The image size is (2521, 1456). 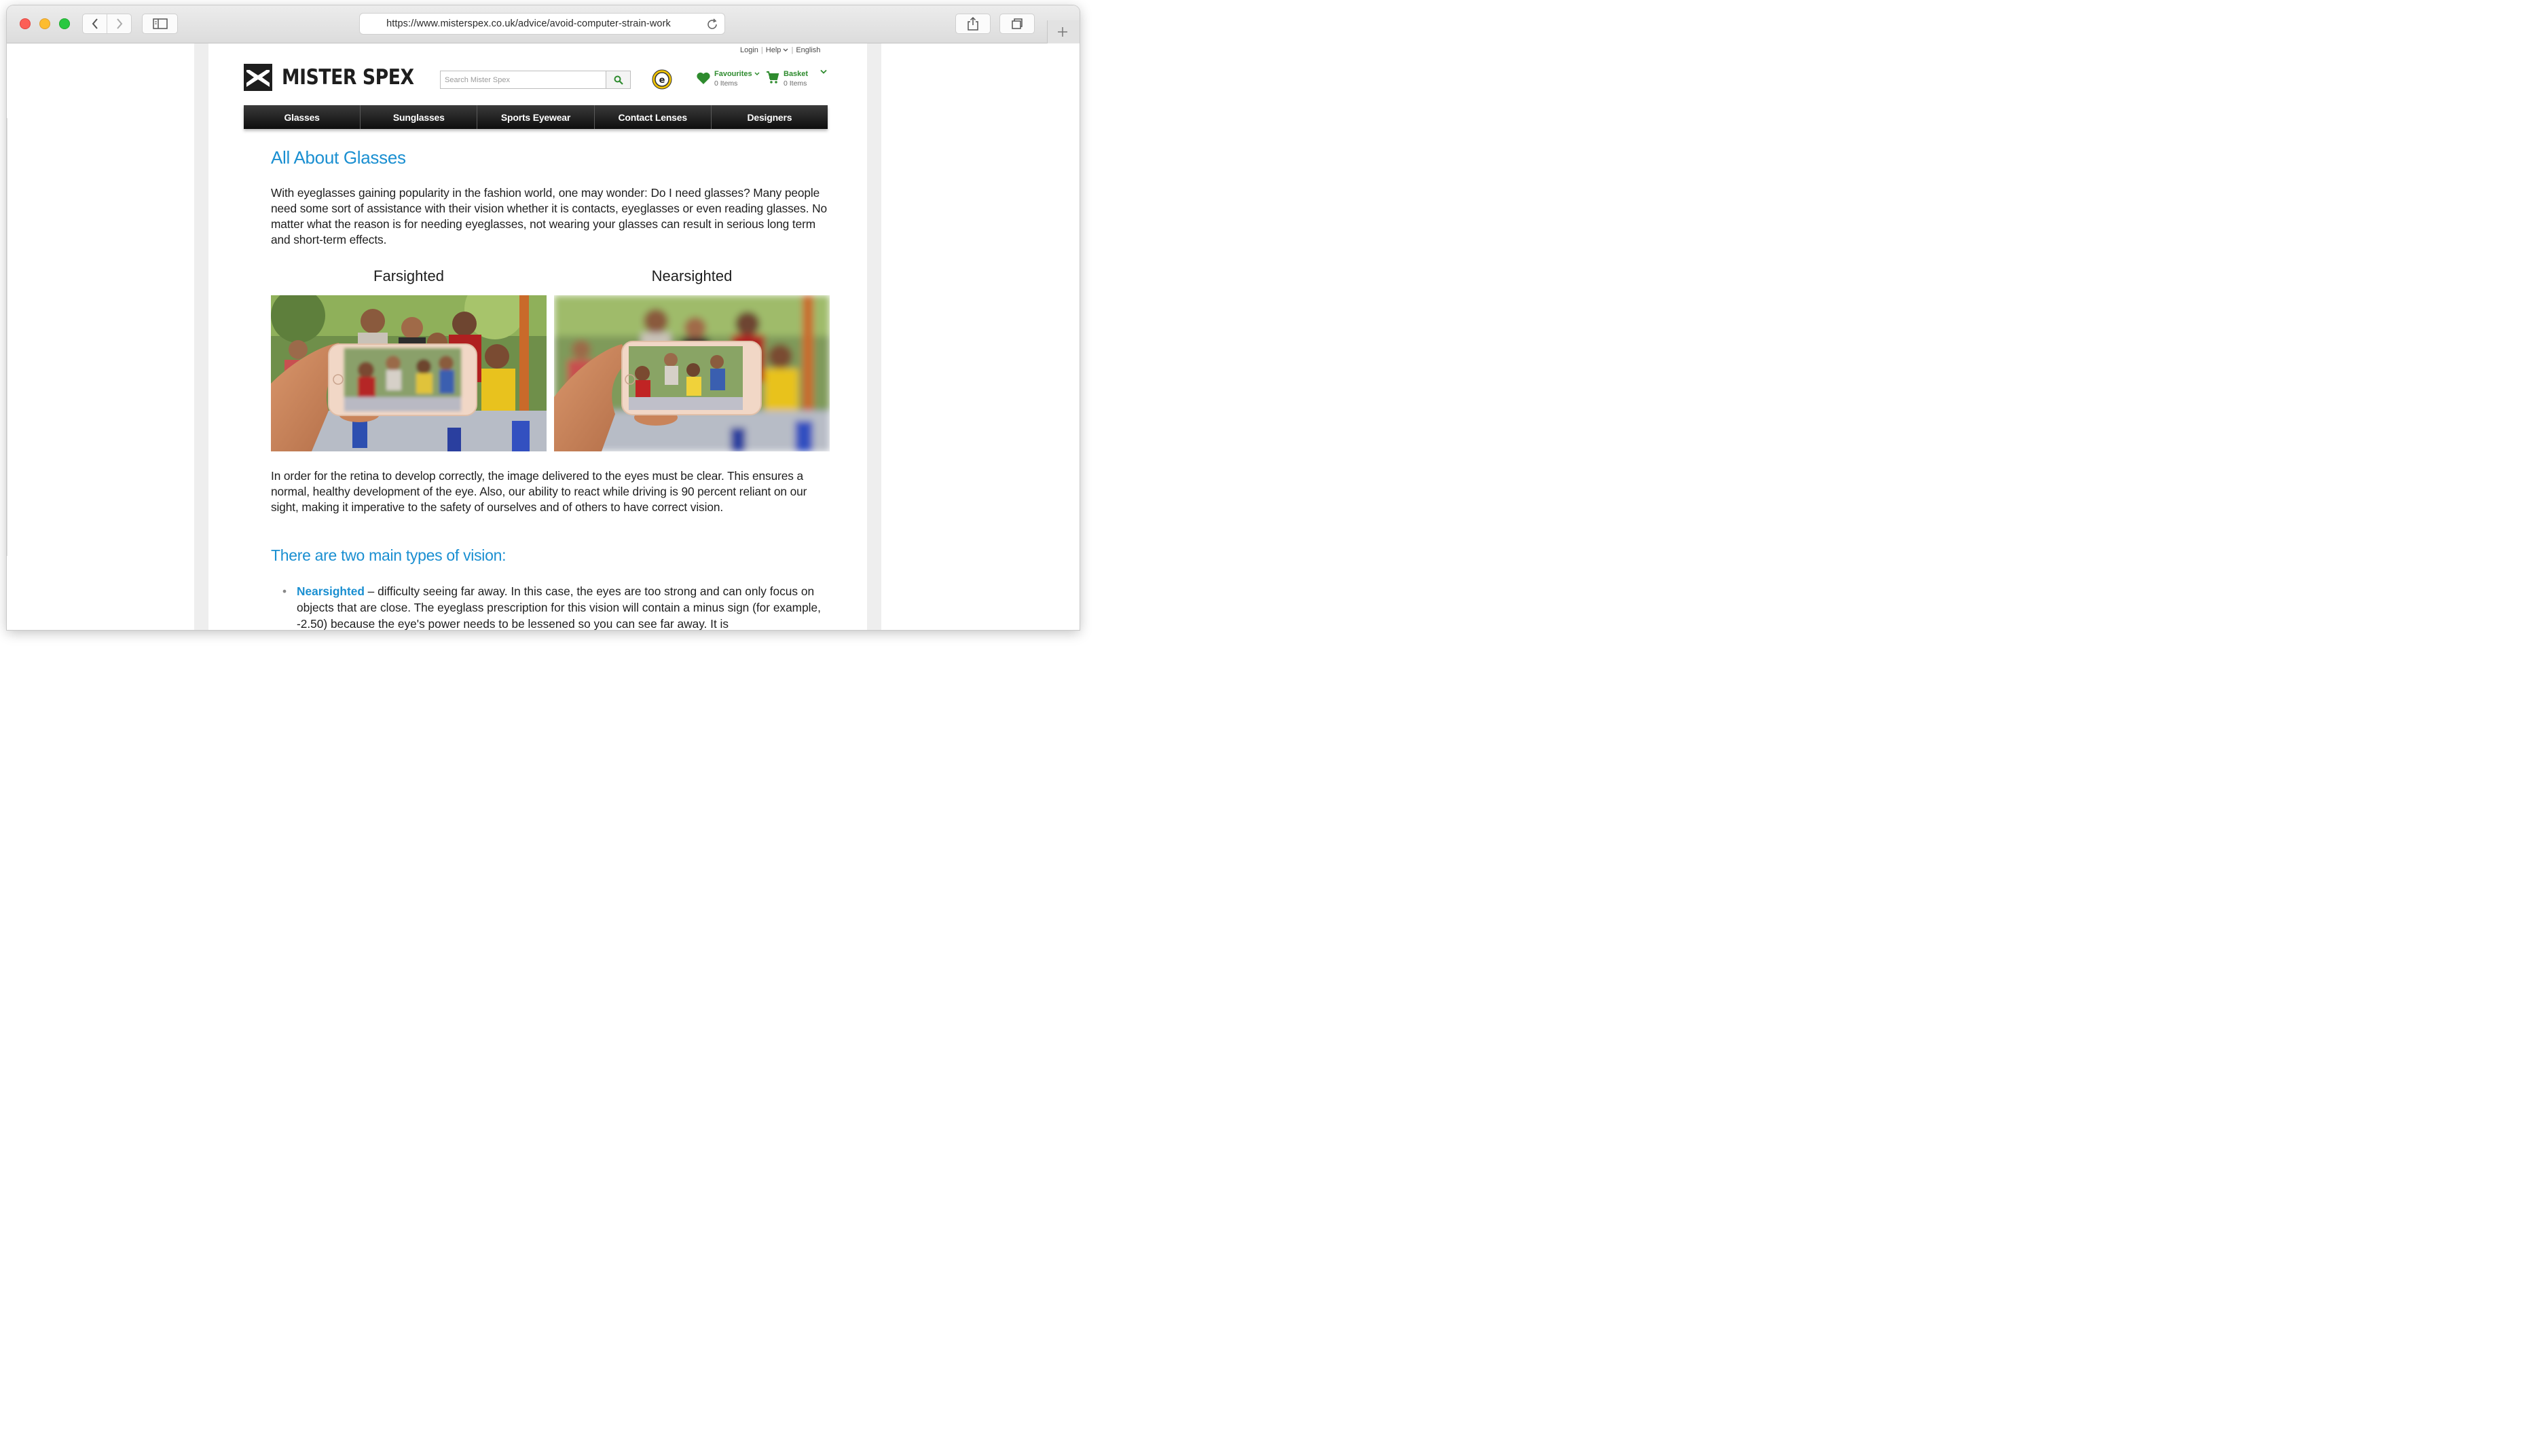 What do you see at coordinates (258, 78) in the screenshot?
I see `glasses-logo-icon` at bounding box center [258, 78].